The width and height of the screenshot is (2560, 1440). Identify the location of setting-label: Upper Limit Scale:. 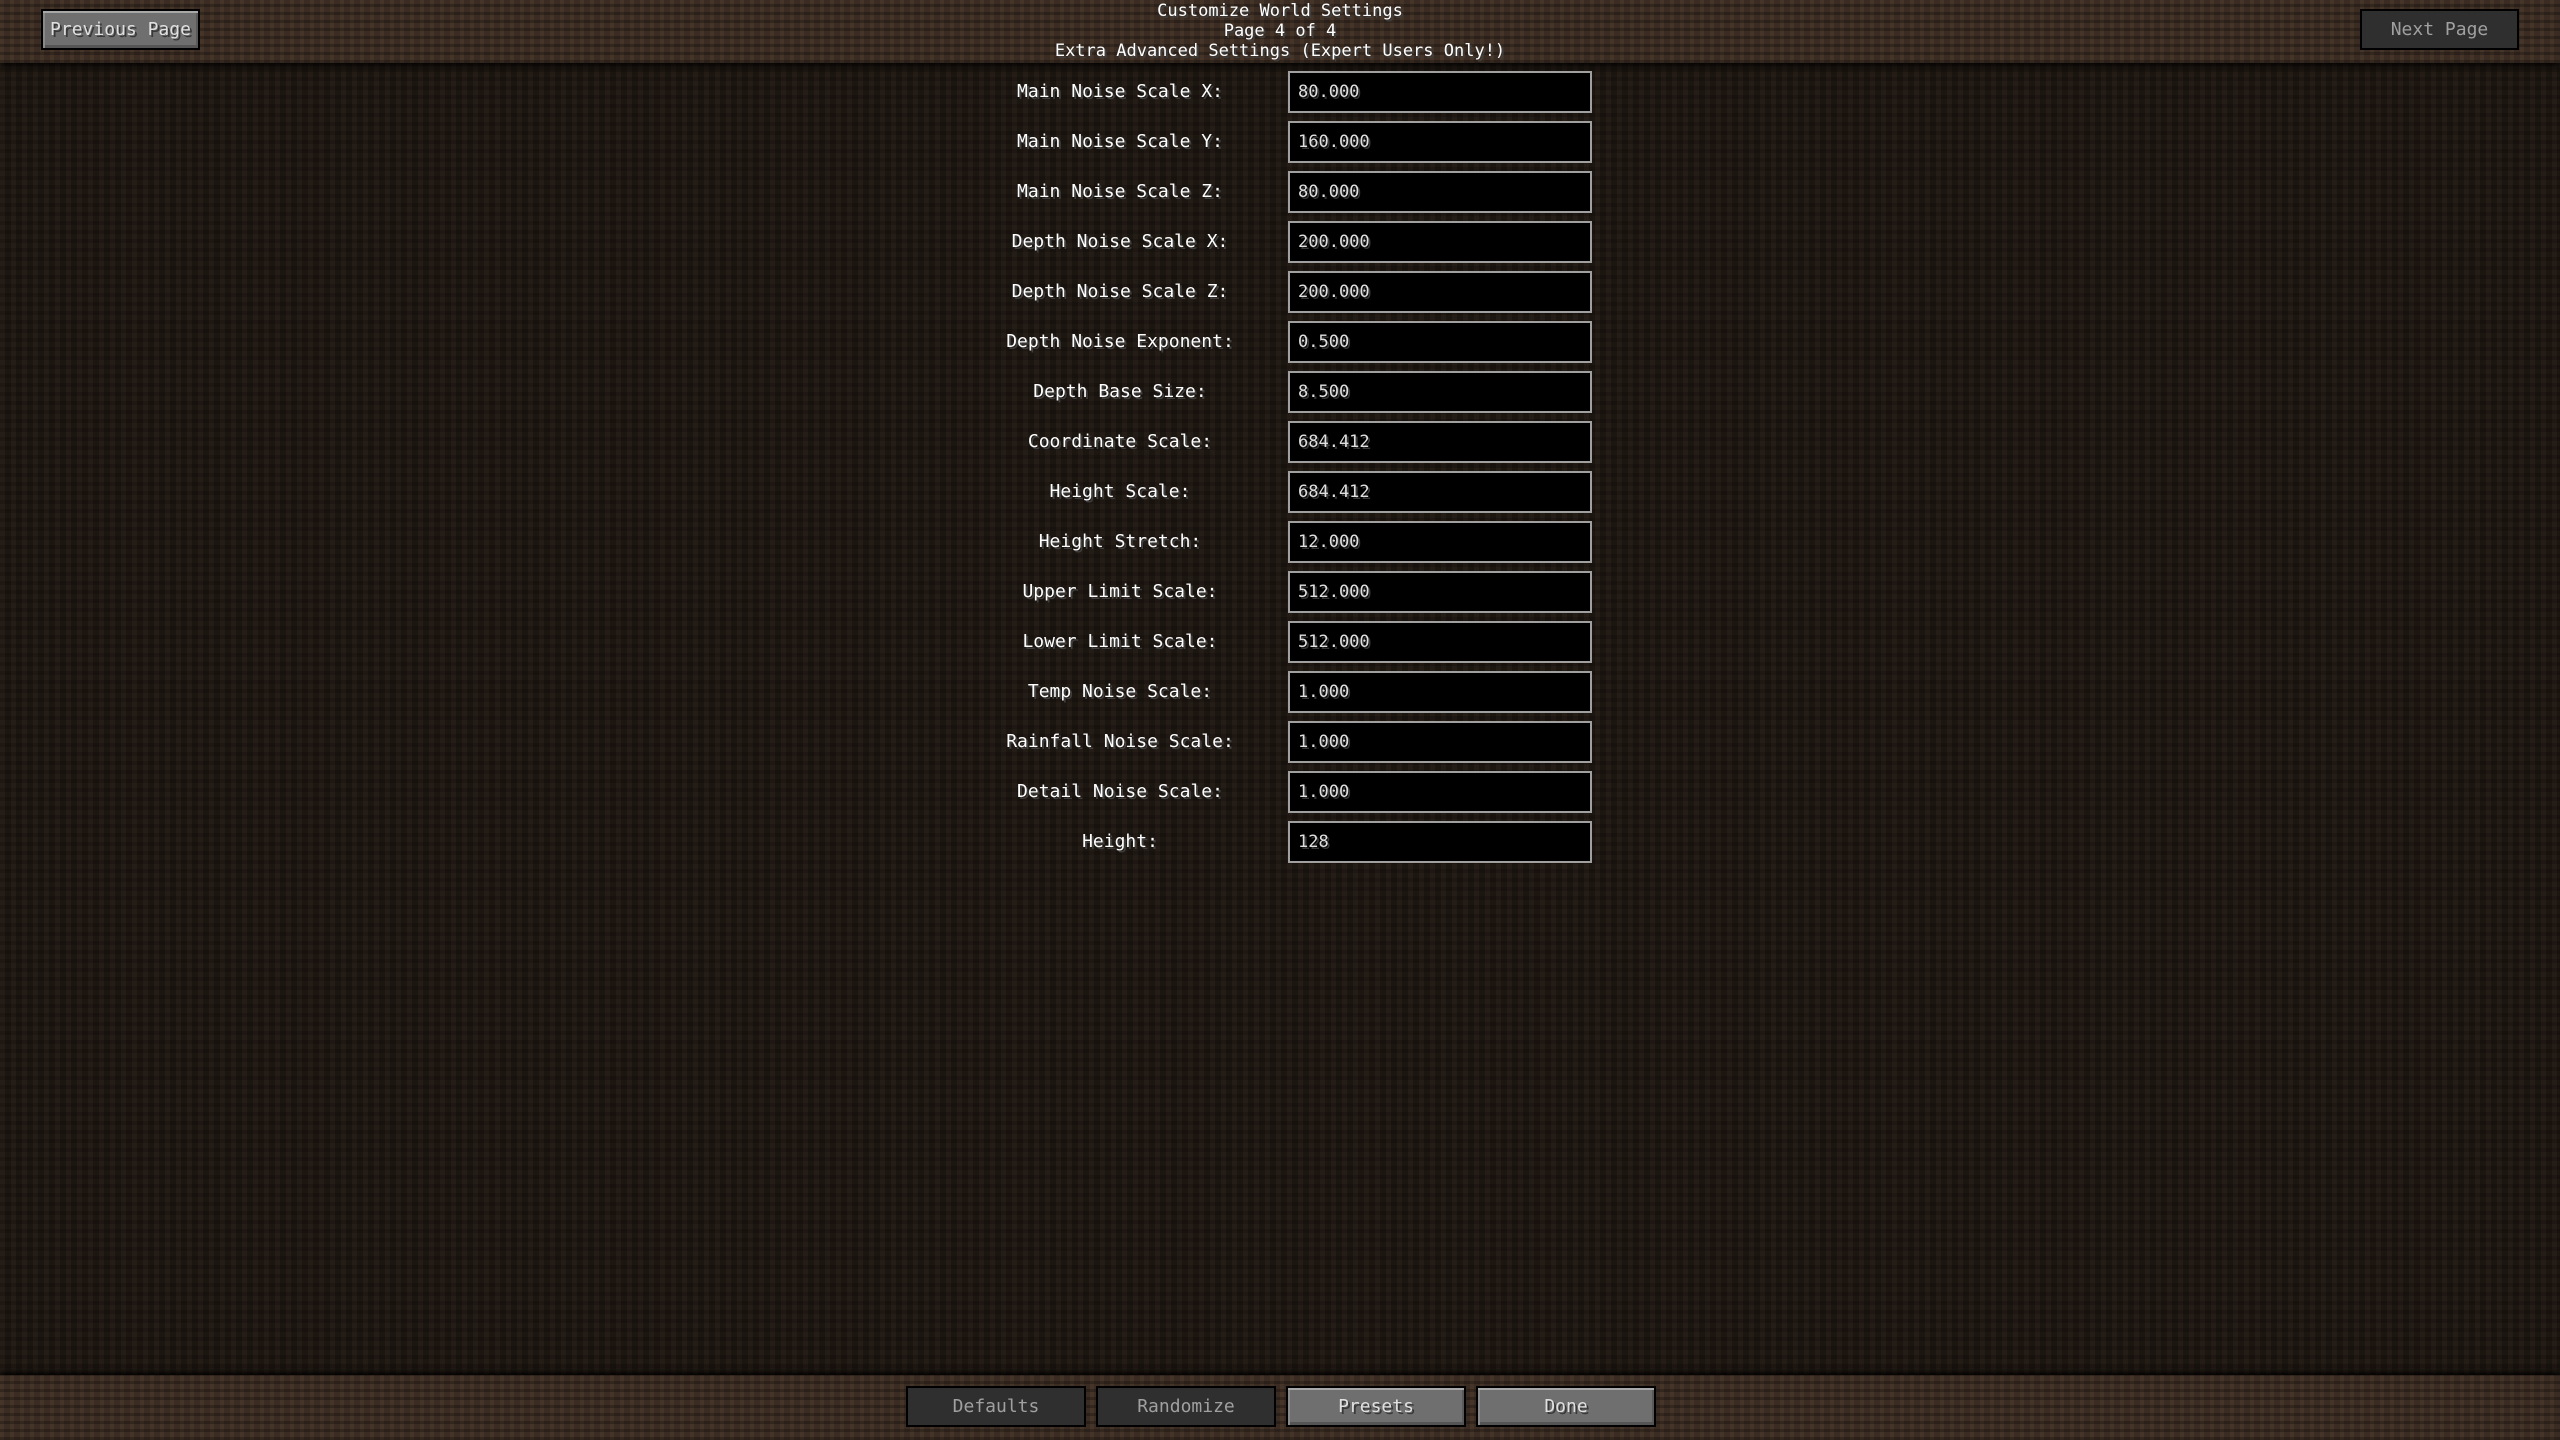
(1120, 591).